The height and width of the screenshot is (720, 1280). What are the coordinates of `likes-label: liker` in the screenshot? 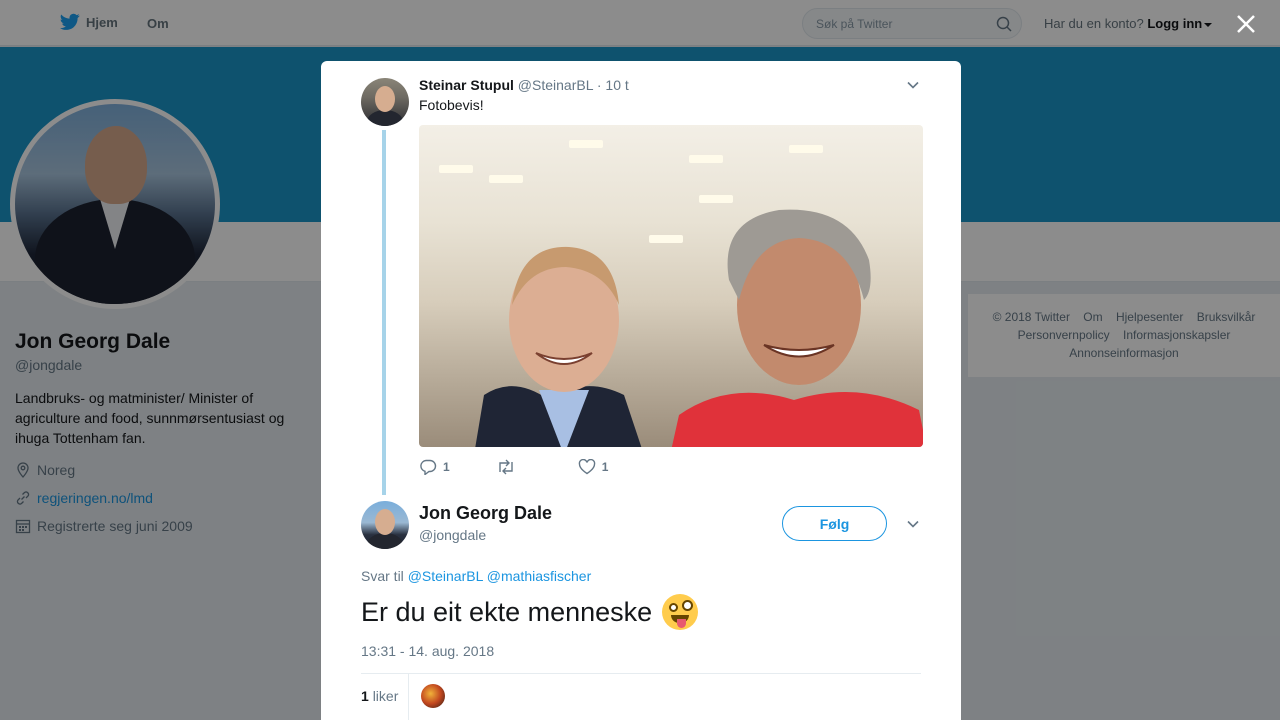 It's located at (385, 696).